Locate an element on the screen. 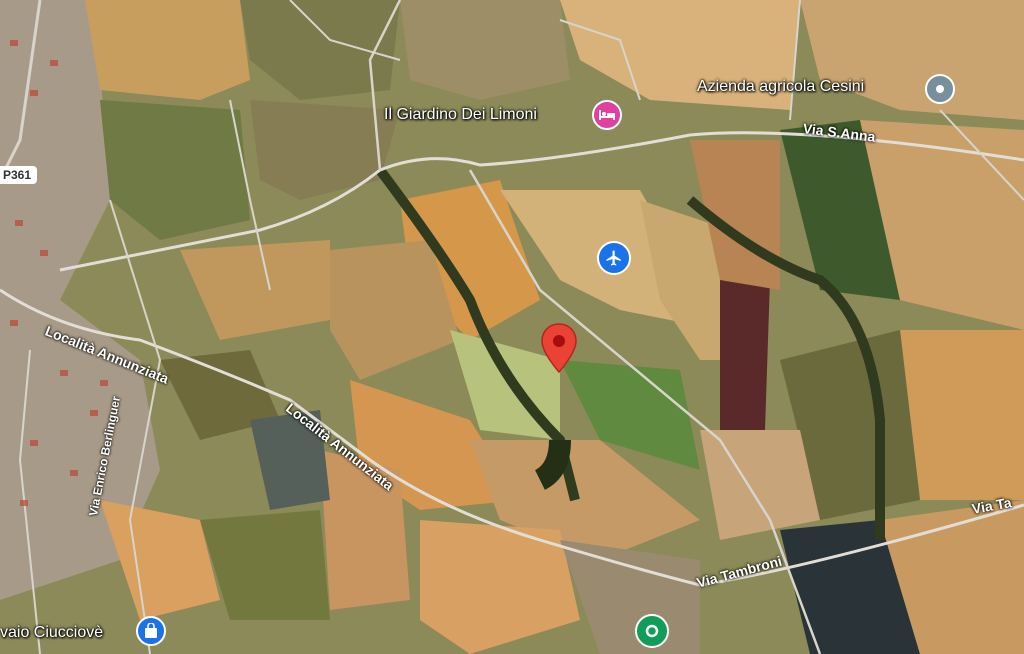 This screenshot has height=654, width=1024. place-label-giardino: Il Giardino Dei Limoni is located at coordinates (460, 115).